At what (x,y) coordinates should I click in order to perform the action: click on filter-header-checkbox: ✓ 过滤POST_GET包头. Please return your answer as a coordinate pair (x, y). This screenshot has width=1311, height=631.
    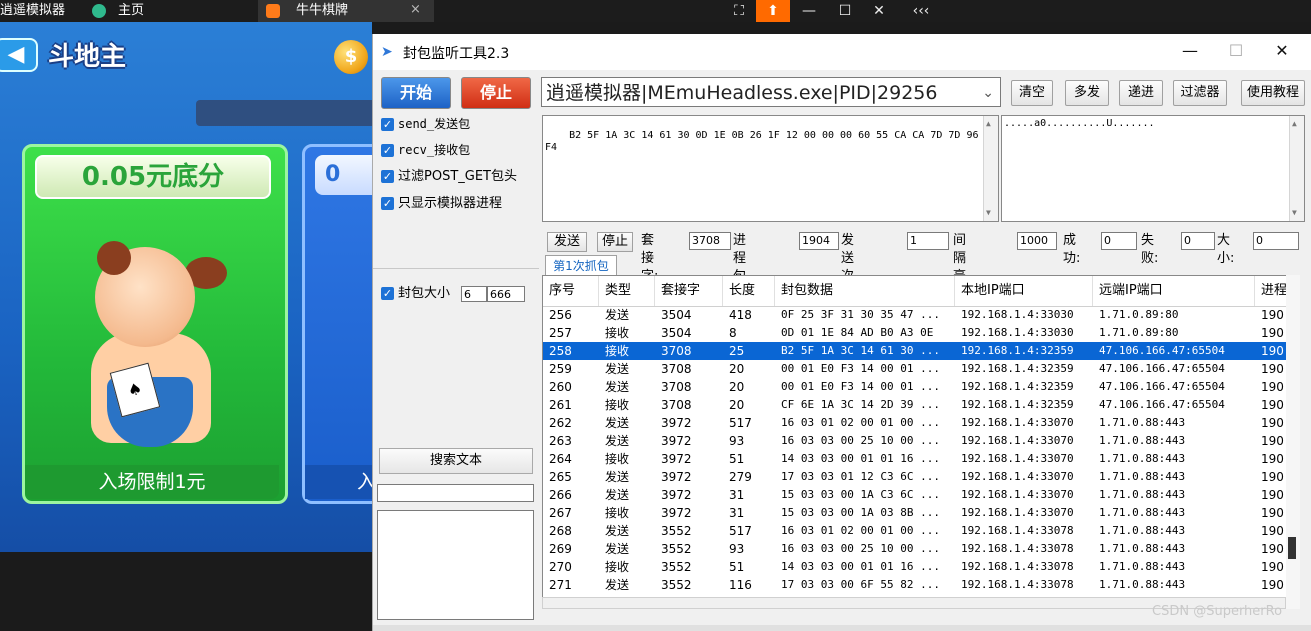
    Looking at the image, I should click on (449, 177).